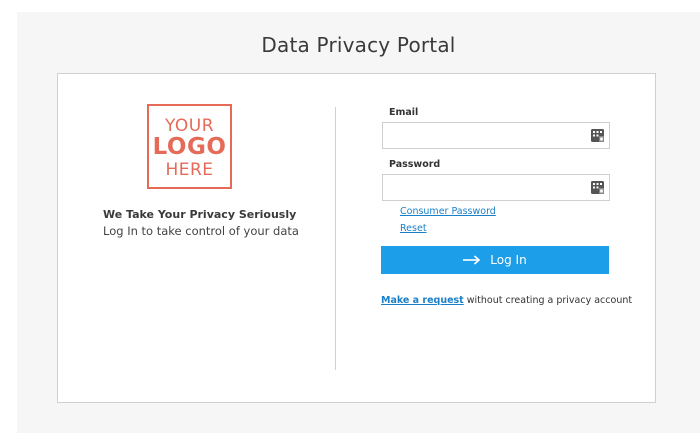  What do you see at coordinates (335, 238) in the screenshot?
I see `vertical-divider` at bounding box center [335, 238].